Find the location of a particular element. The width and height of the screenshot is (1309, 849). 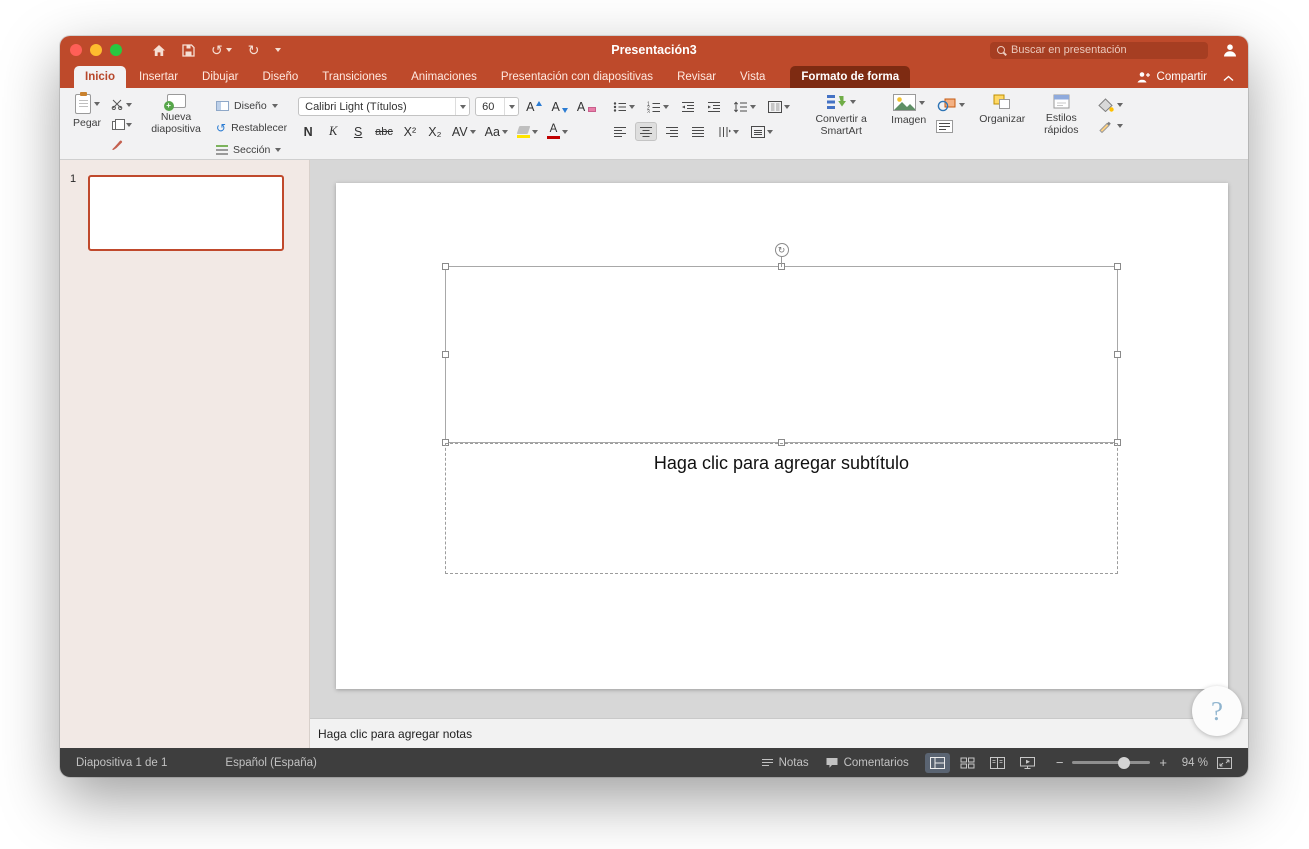

section-button: Sección is located at coordinates (251, 149).